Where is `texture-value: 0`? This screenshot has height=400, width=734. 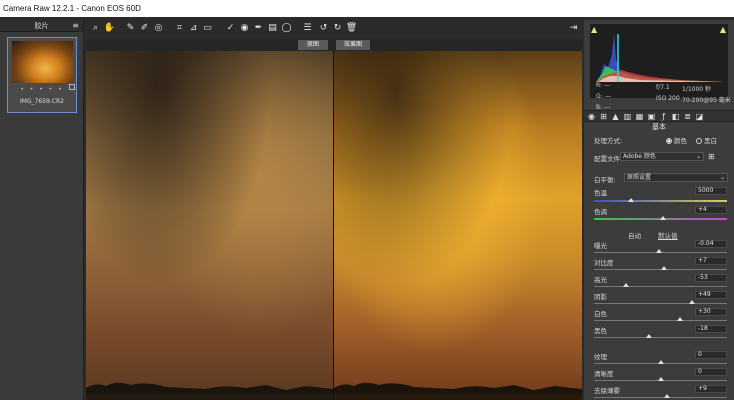 texture-value: 0 is located at coordinates (711, 355).